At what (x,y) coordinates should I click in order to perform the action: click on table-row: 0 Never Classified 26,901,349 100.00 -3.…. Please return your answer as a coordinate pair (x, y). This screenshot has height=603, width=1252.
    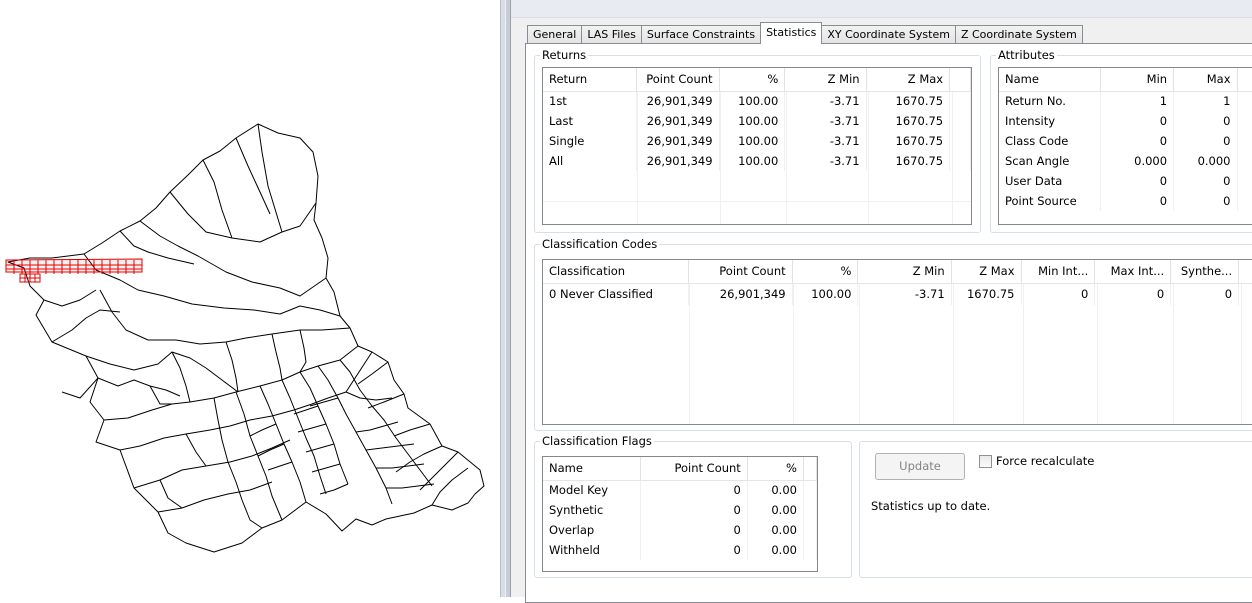
    Looking at the image, I should click on (897, 294).